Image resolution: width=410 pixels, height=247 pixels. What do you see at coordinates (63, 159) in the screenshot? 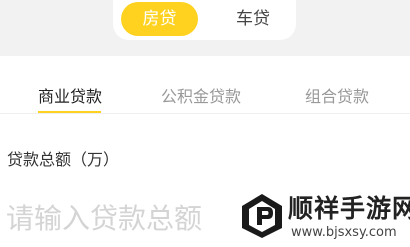
I see `loan-amount-label: 贷款总额（万）` at bounding box center [63, 159].